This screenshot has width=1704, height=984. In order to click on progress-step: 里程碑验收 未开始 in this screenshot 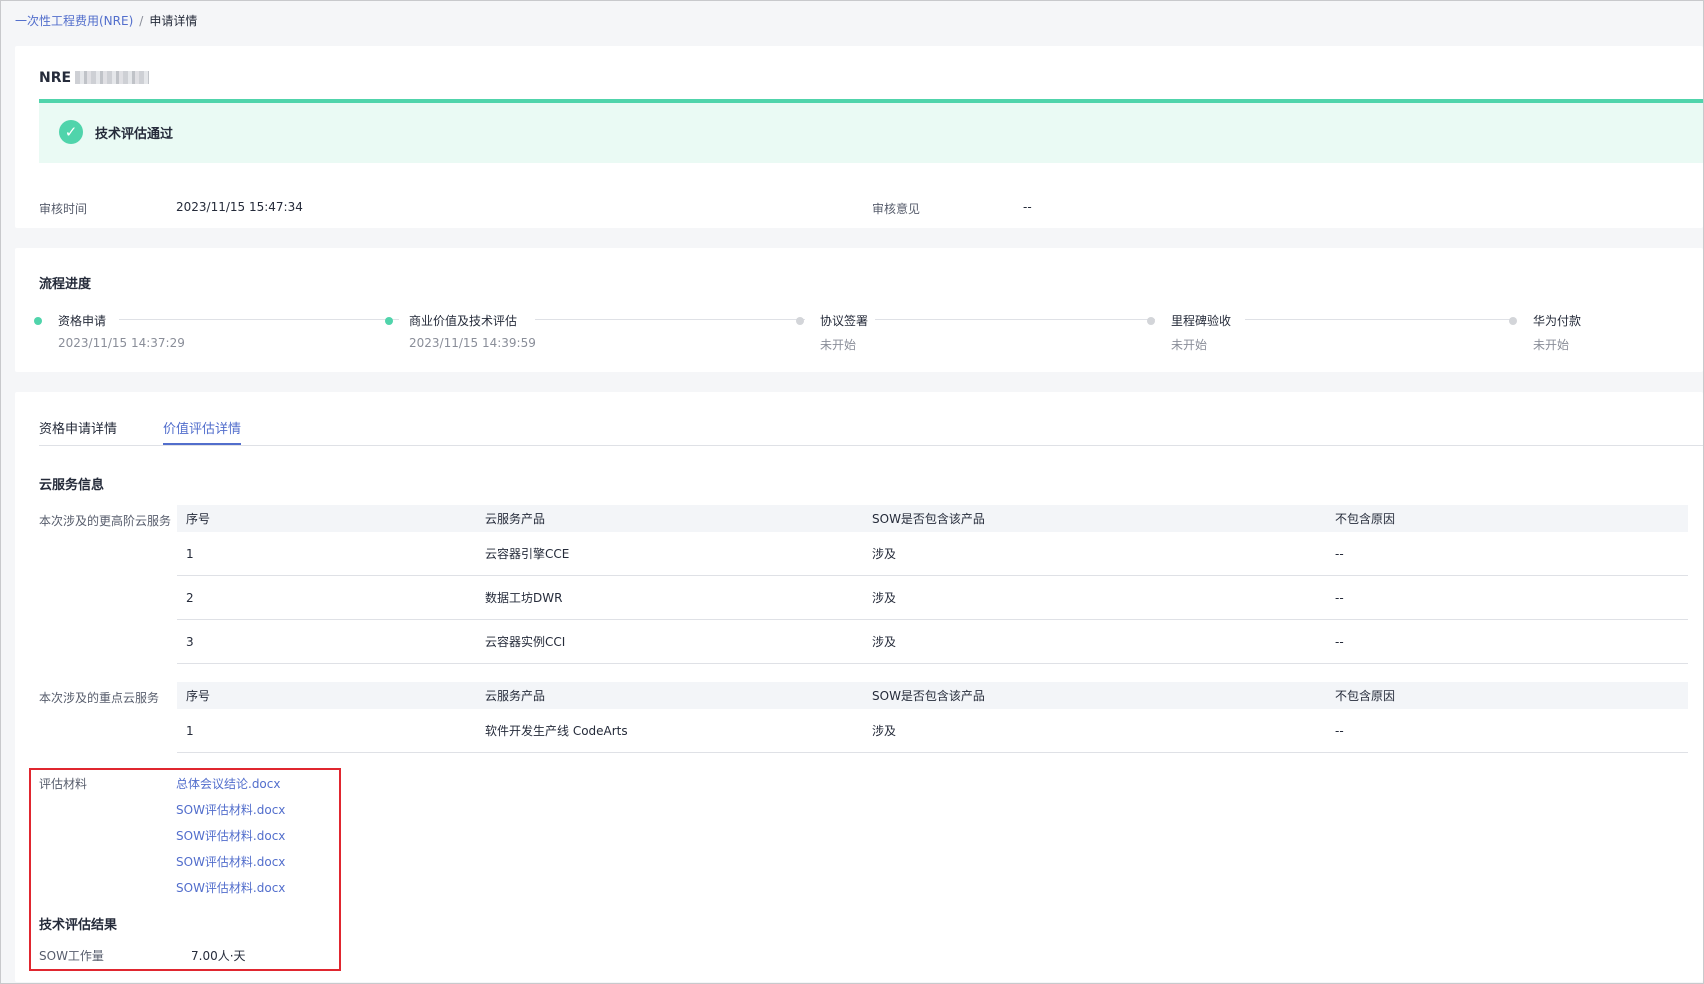, I will do `click(1189, 332)`.